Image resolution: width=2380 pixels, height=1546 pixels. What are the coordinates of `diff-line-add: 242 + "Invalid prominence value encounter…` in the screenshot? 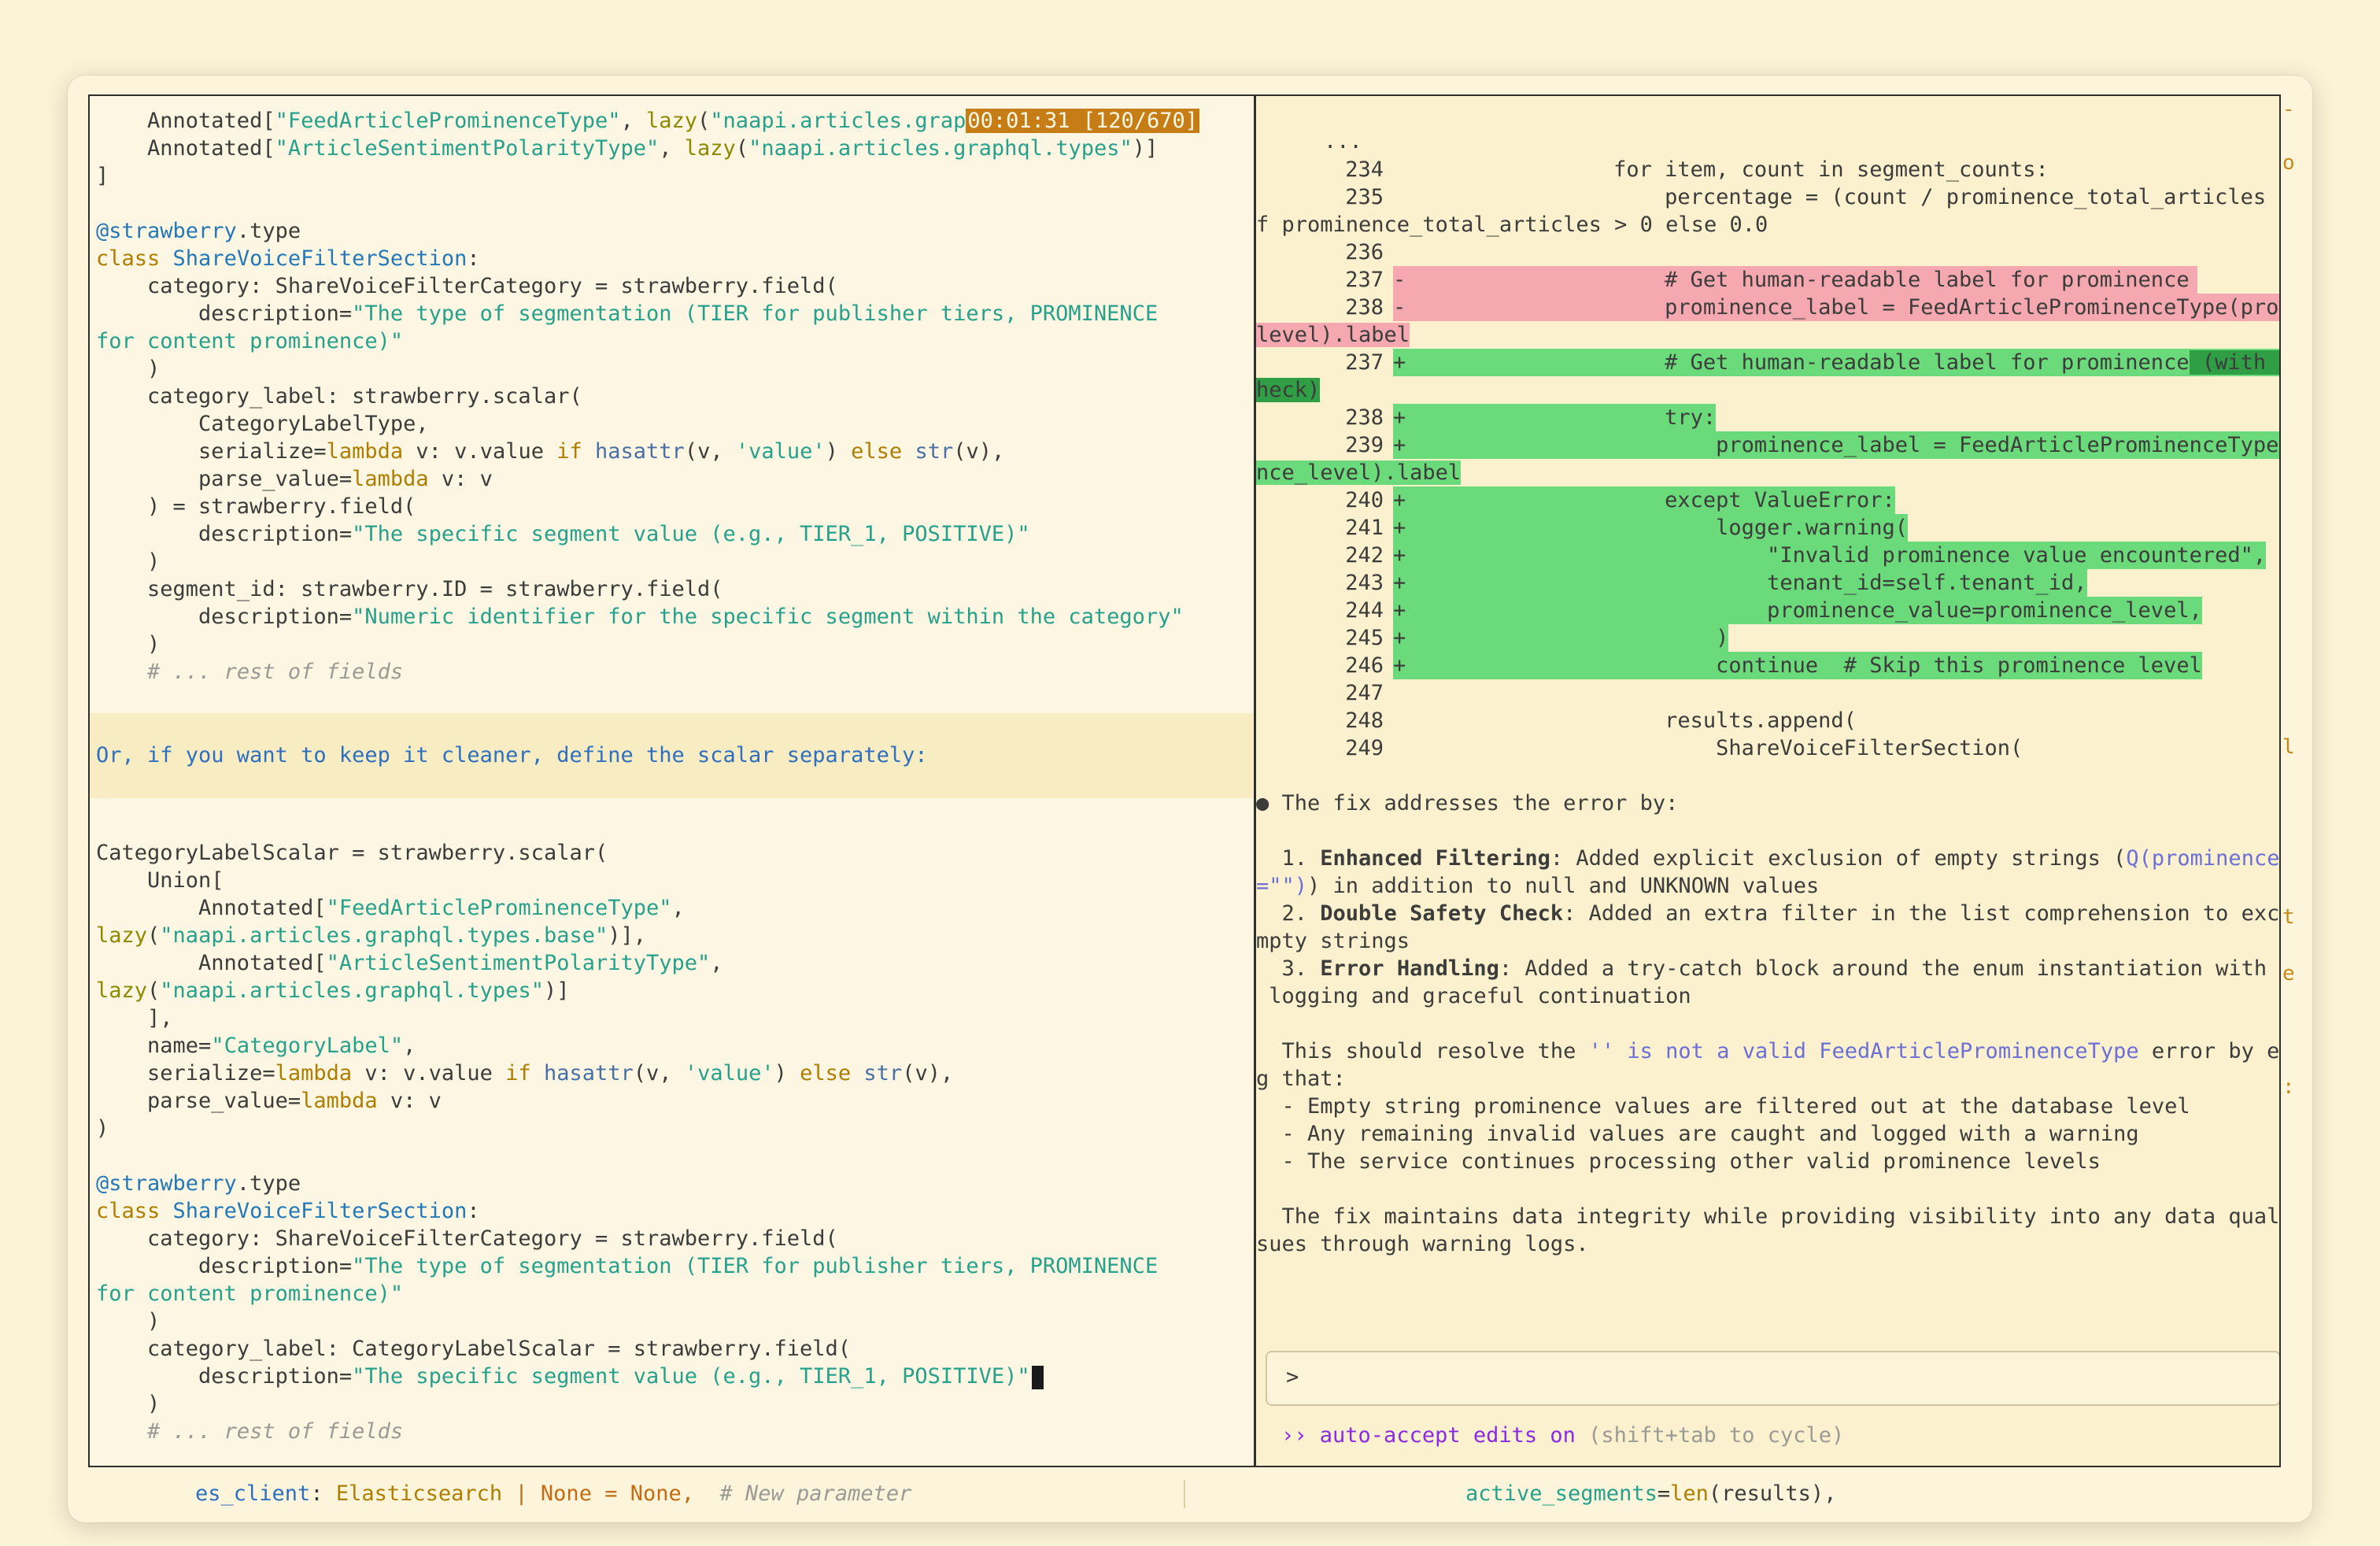 It's located at (1806, 555).